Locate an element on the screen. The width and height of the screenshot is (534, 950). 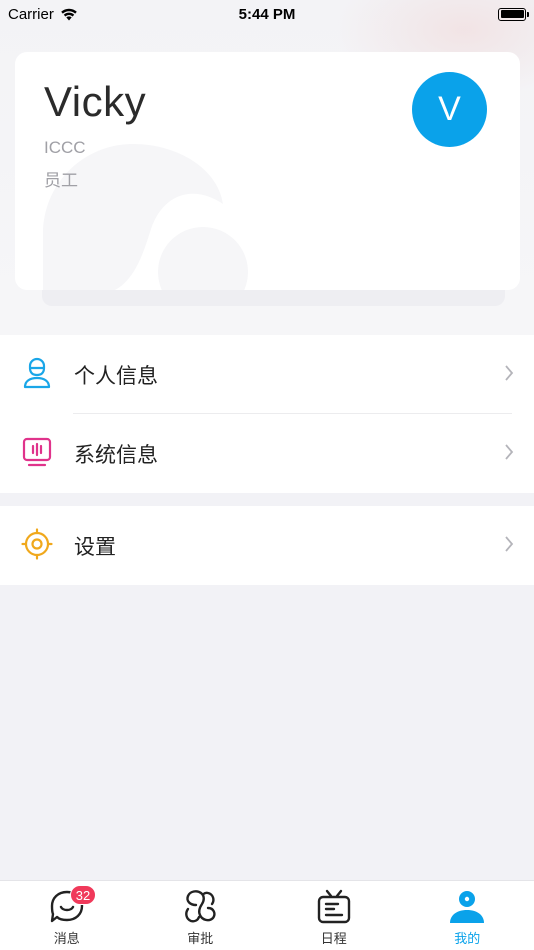
monitor-icon is located at coordinates (37, 452).